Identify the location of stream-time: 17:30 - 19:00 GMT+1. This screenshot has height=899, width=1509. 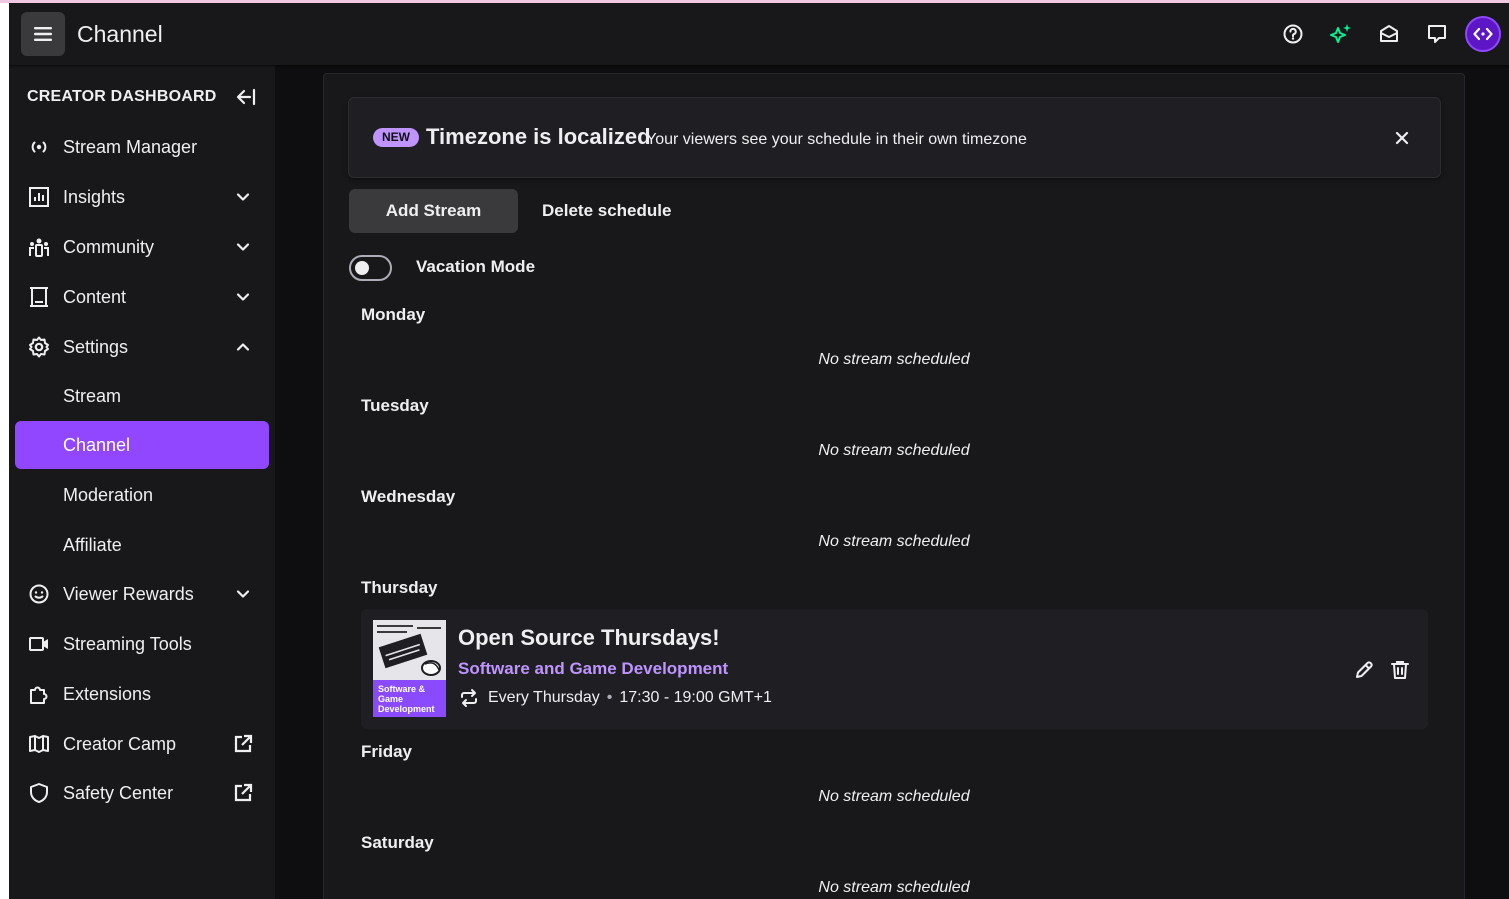
(695, 697).